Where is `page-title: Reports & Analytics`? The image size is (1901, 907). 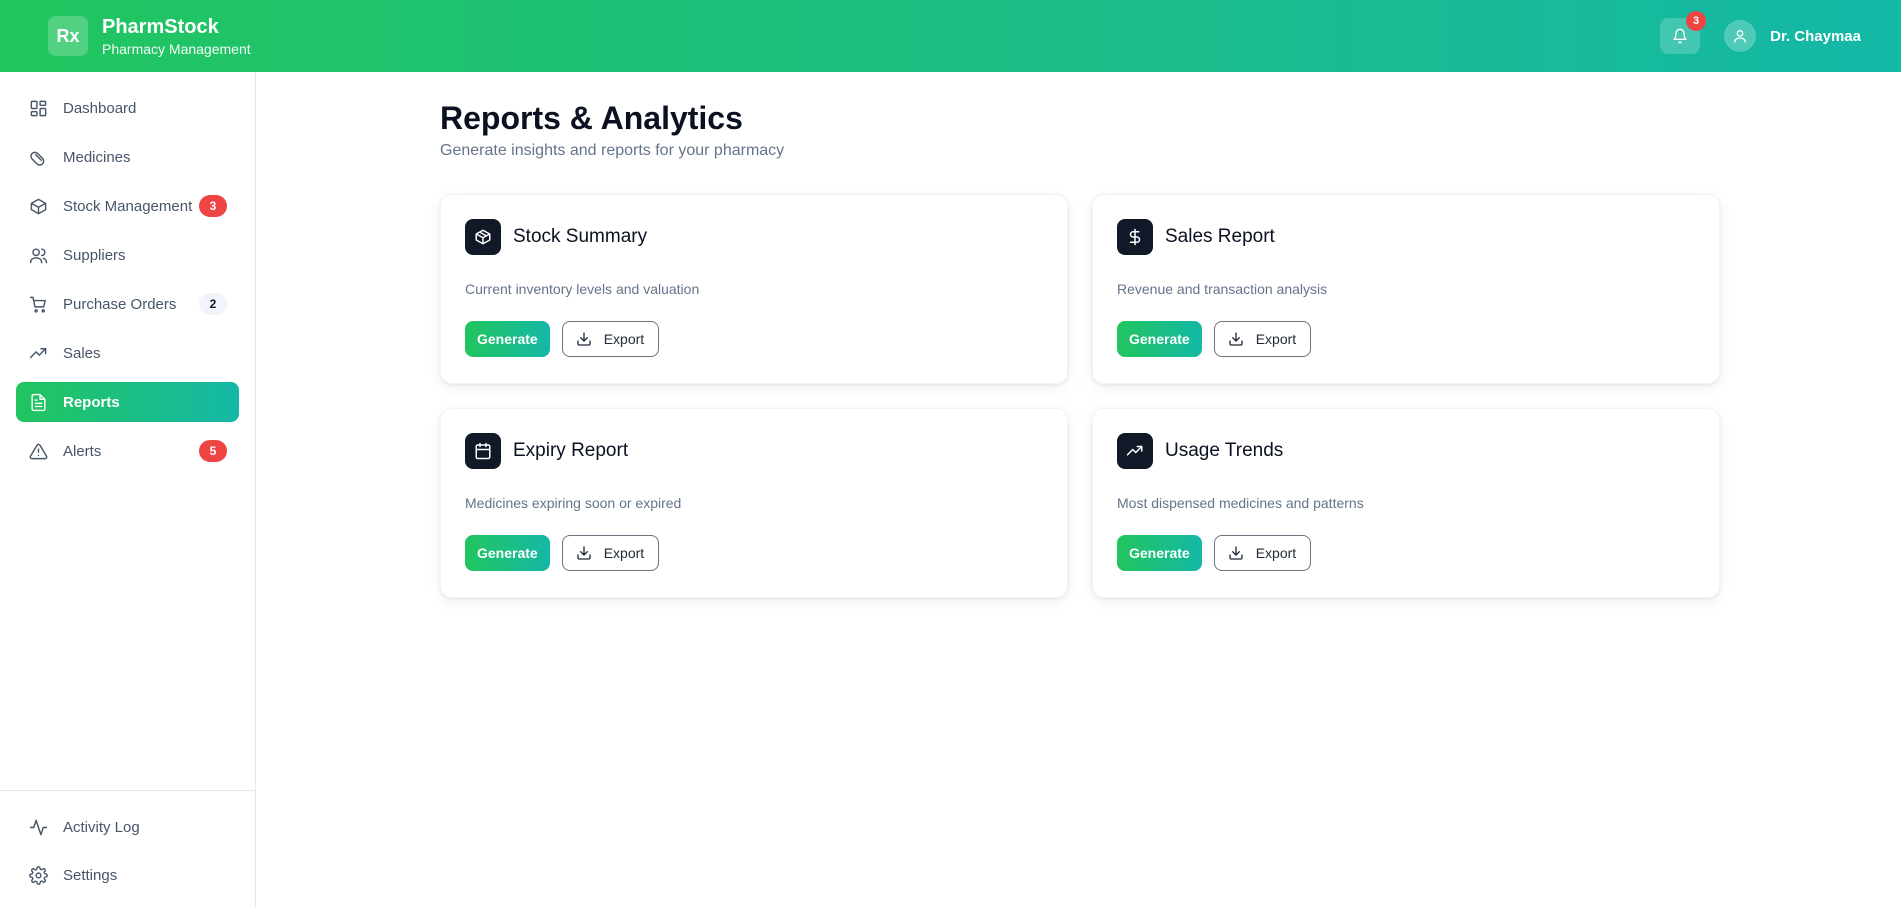
page-title: Reports & Analytics is located at coordinates (591, 118).